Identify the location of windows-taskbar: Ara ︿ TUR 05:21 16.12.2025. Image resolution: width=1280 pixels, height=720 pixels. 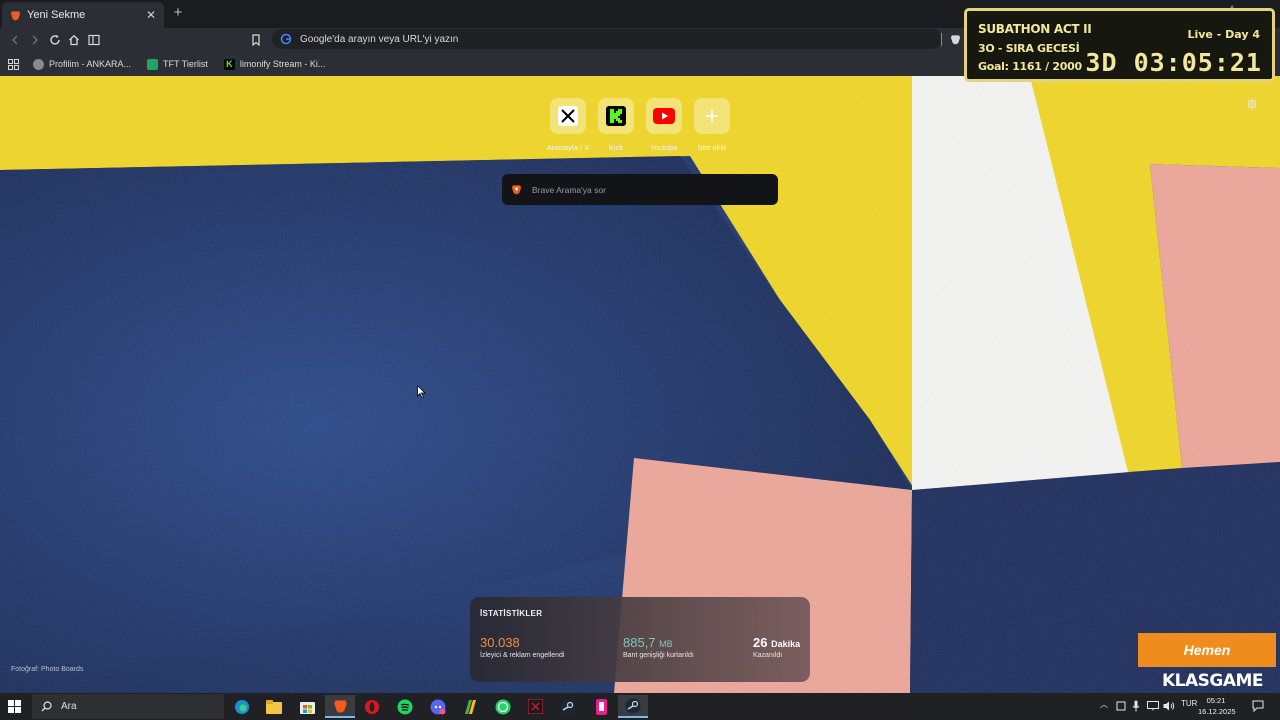
(640, 706).